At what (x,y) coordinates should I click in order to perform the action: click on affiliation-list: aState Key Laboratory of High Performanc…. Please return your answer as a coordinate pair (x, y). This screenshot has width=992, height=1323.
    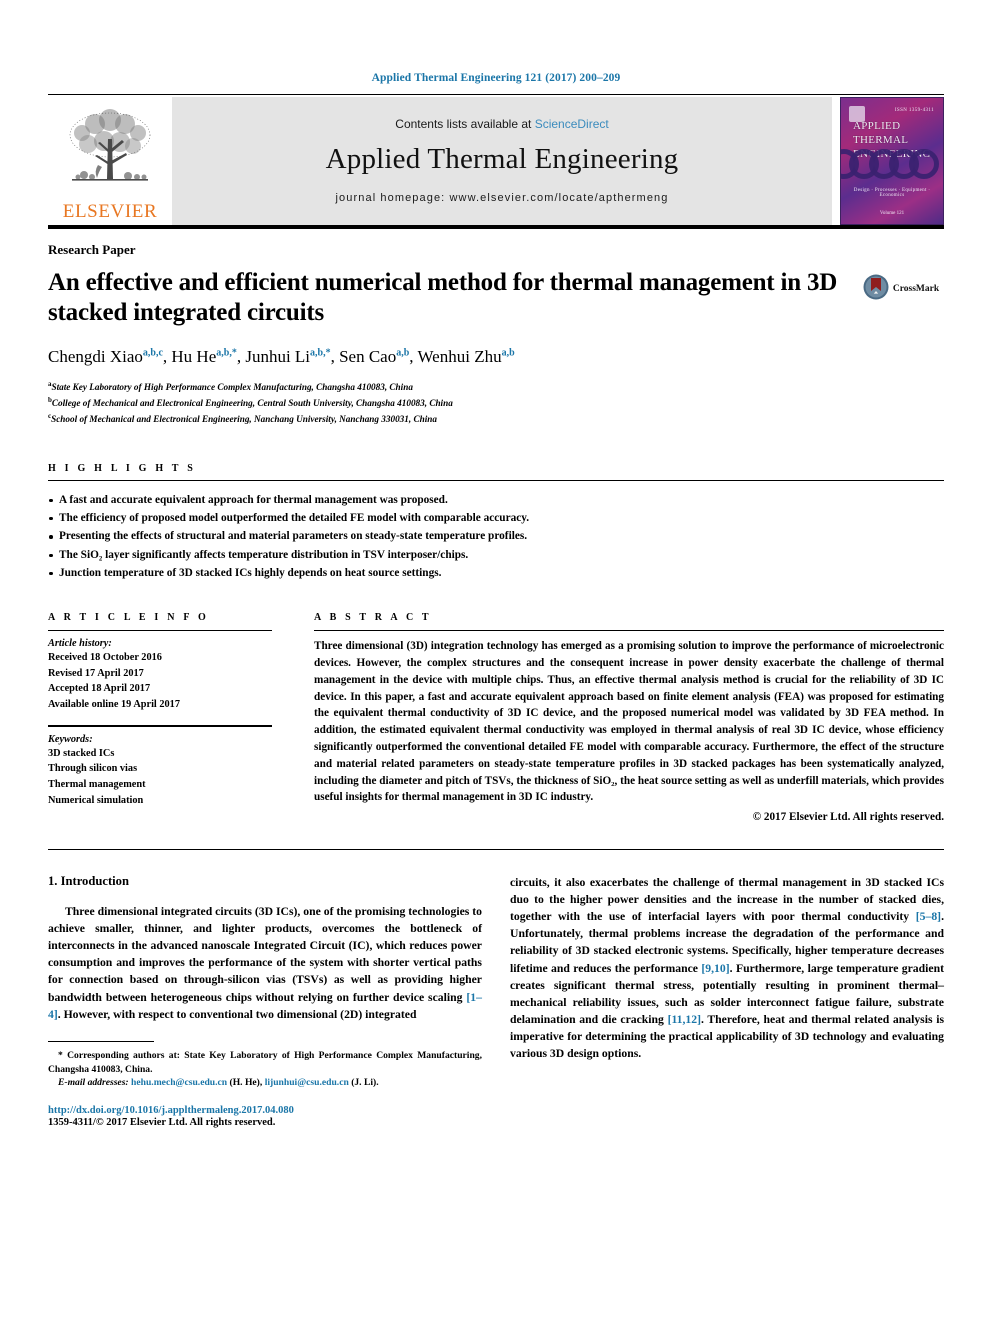
    Looking at the image, I should click on (496, 403).